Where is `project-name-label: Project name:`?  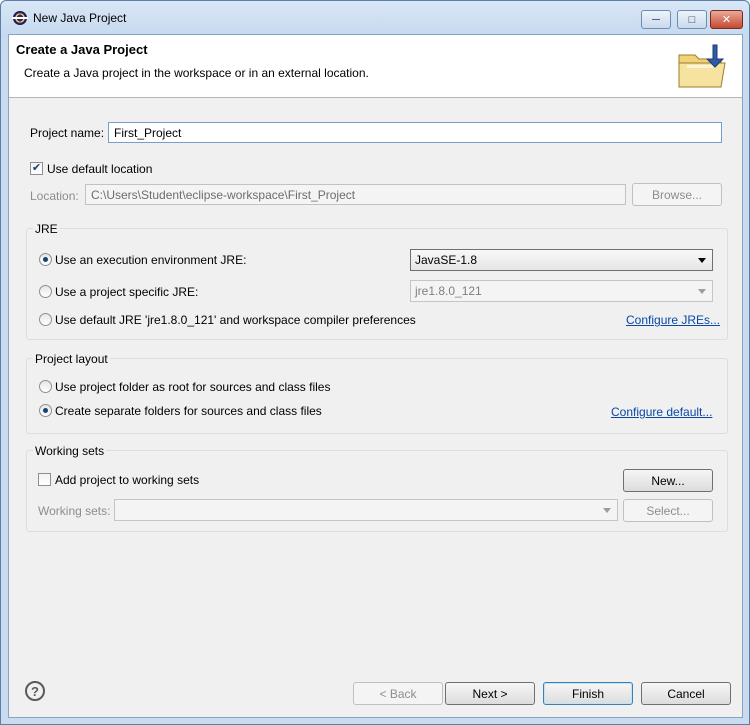
project-name-label: Project name: is located at coordinates (67, 133).